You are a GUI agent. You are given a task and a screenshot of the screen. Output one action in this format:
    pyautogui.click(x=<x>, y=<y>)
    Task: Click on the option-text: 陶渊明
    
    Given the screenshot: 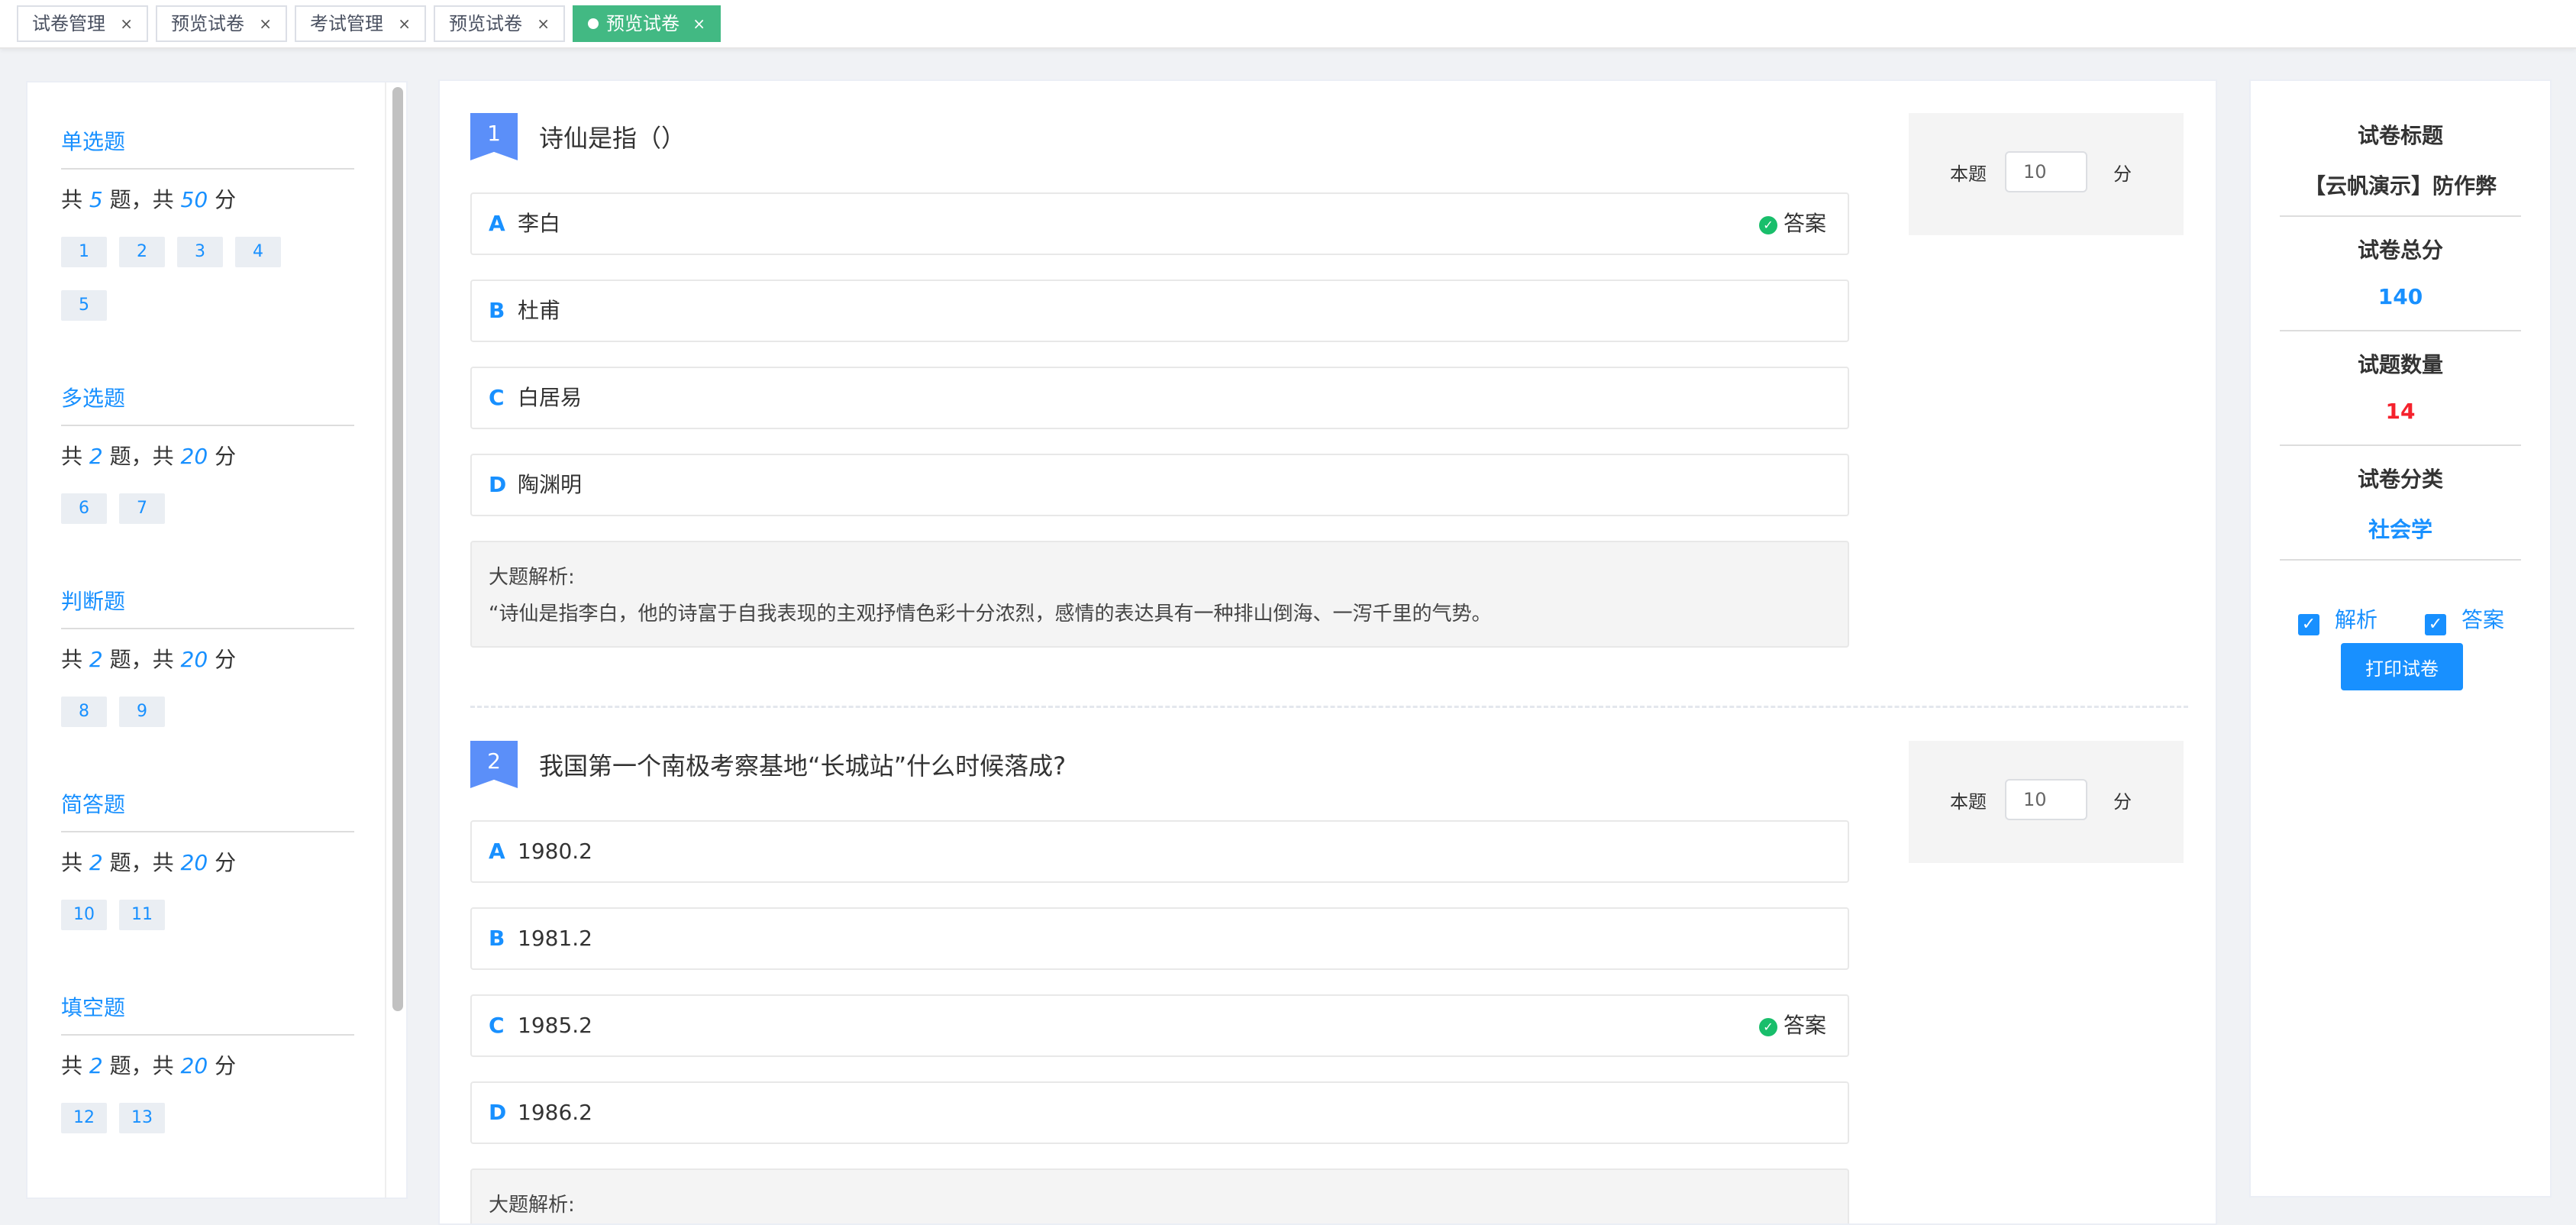 What is the action you would take?
    pyautogui.click(x=550, y=484)
    